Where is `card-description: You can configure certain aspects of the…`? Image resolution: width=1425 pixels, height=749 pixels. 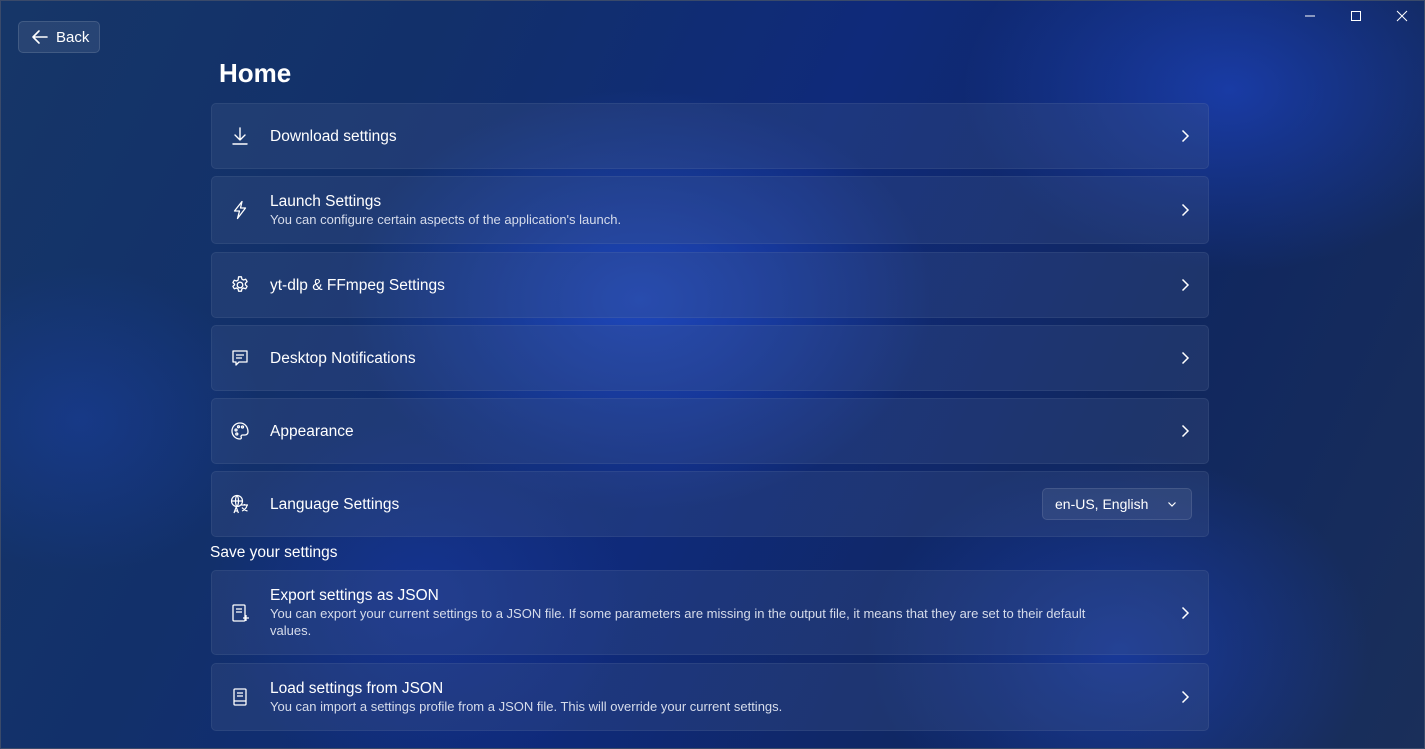 card-description: You can configure certain aspects of the… is located at coordinates (446, 219).